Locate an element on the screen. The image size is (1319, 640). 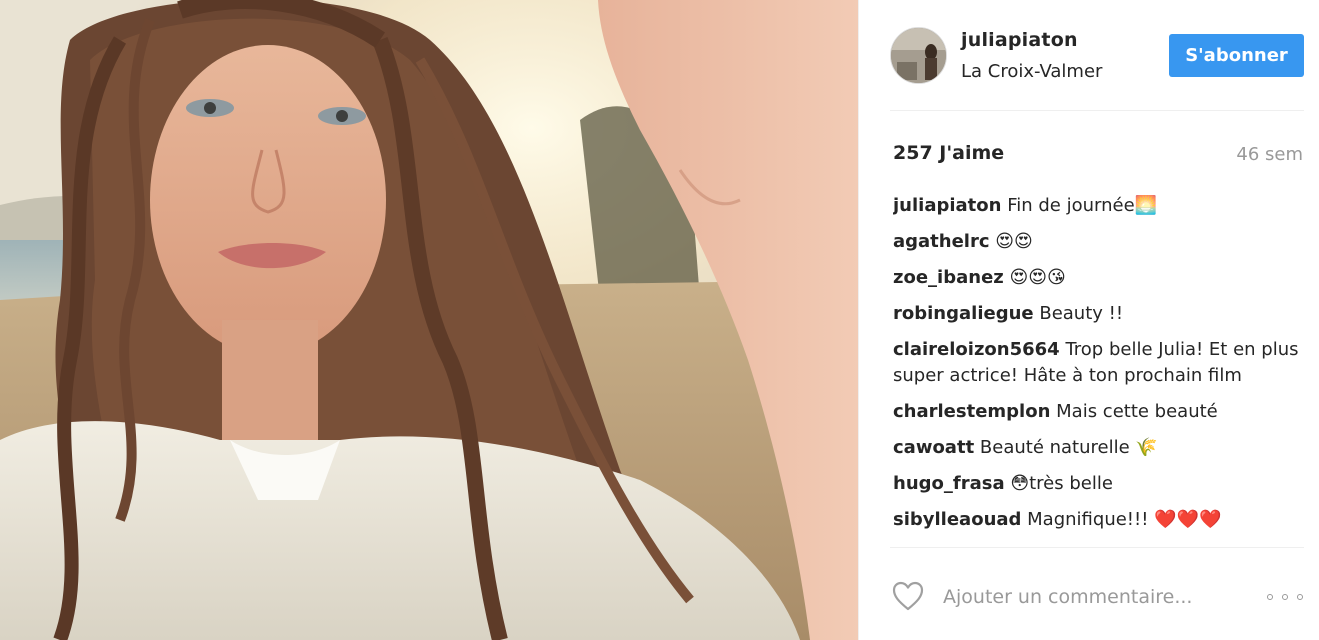
comment-text: 😍😍 is located at coordinates (1014, 241).